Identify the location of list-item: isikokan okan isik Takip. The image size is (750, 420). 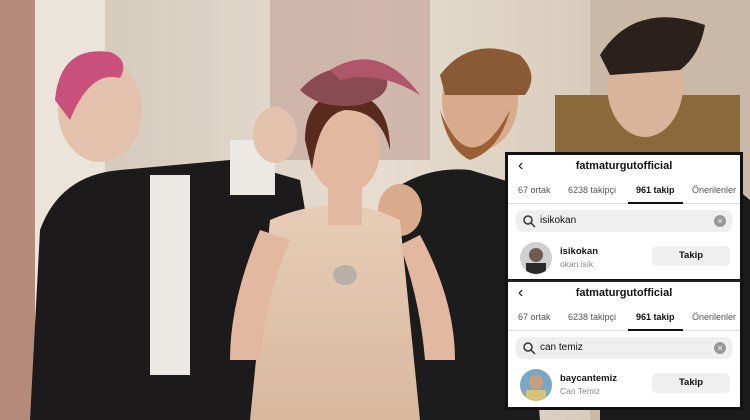
(624, 258).